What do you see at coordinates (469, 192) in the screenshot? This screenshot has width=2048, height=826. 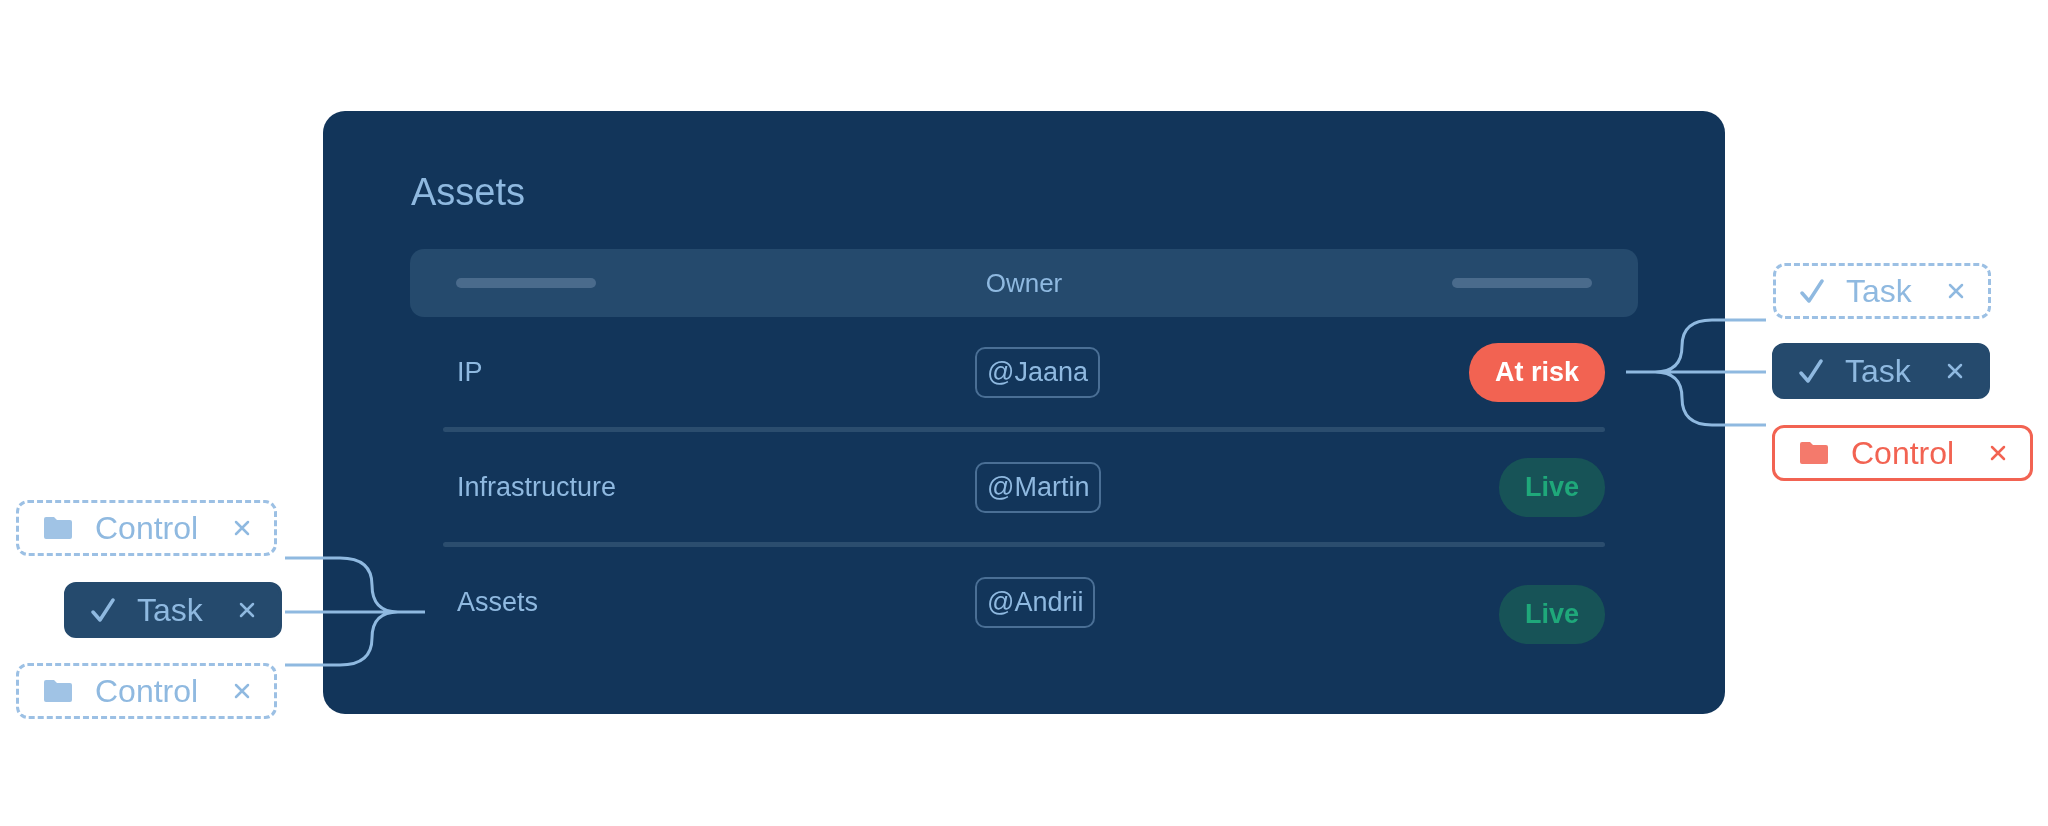 I see `card-title: Assets` at bounding box center [469, 192].